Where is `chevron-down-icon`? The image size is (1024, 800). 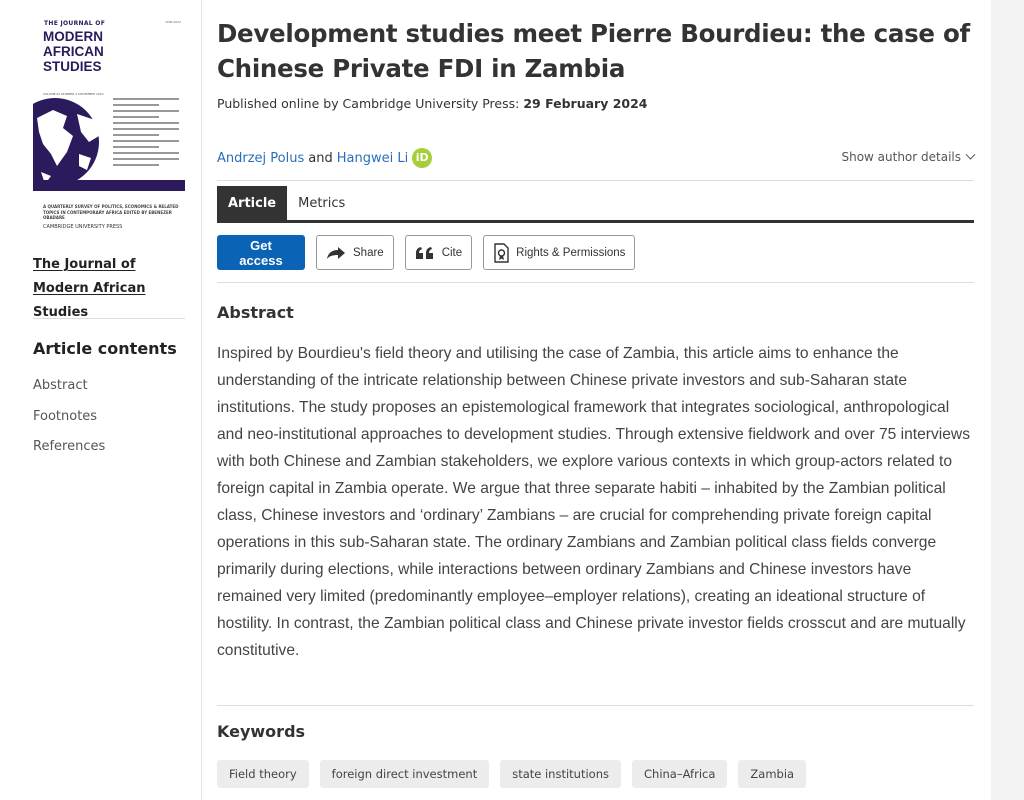
chevron-down-icon is located at coordinates (970, 154).